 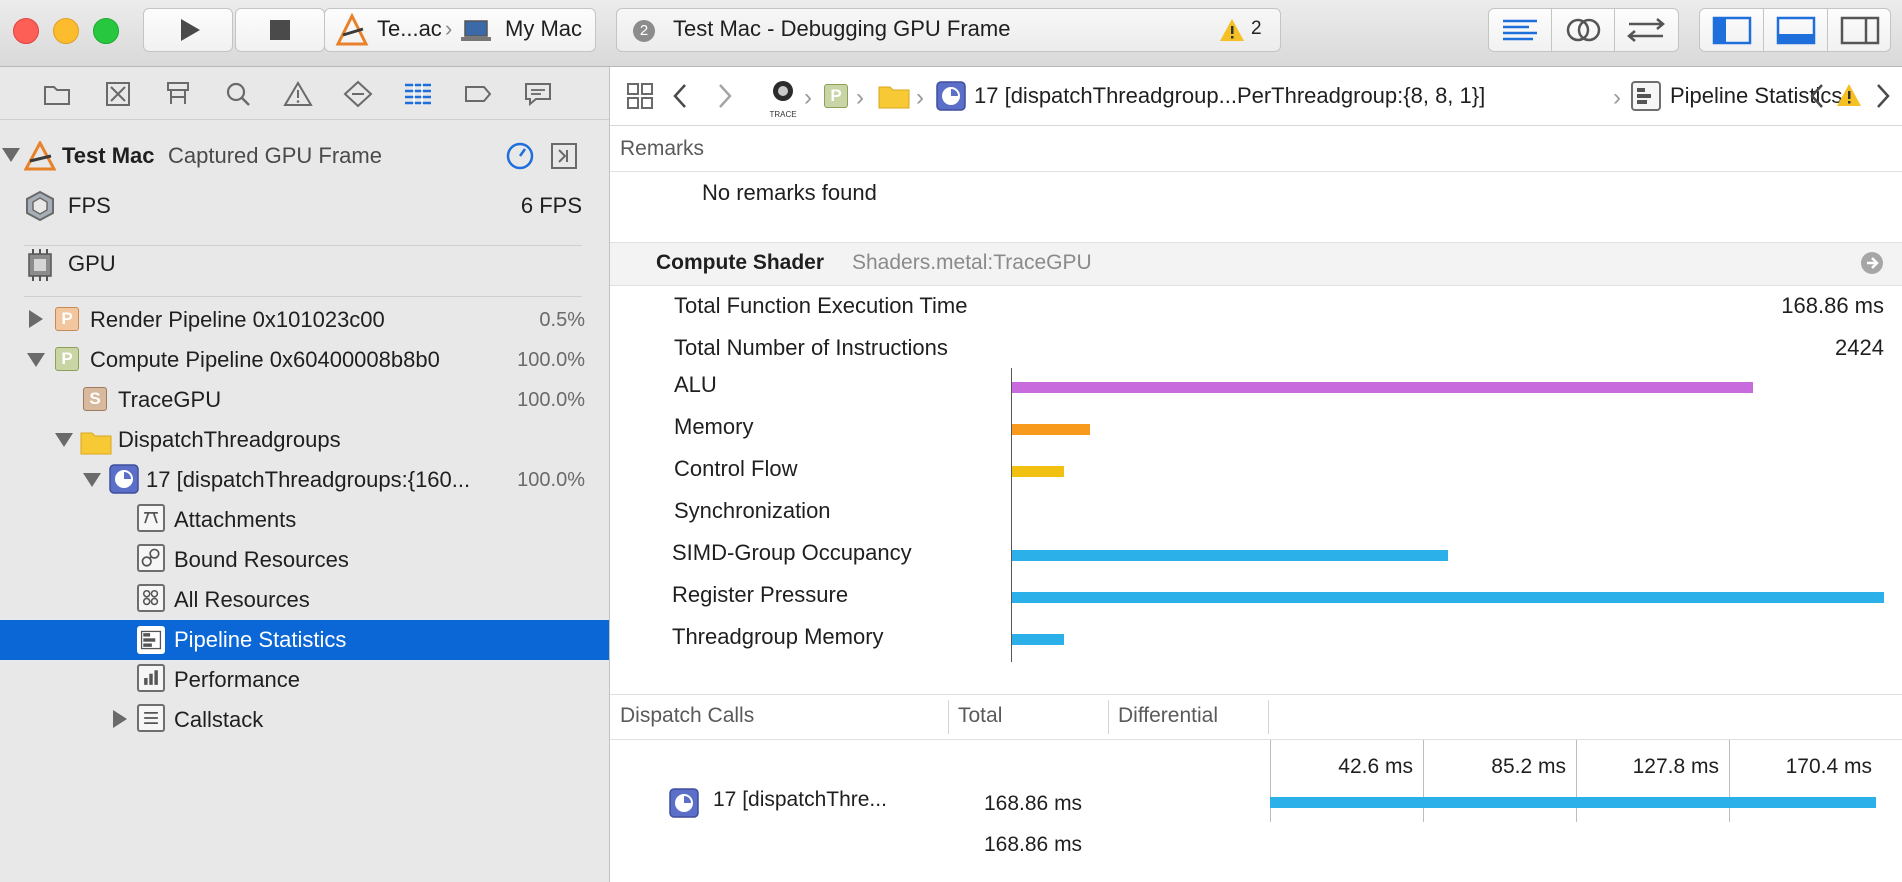 I want to click on scheme-target: Te...ac, so click(x=409, y=28).